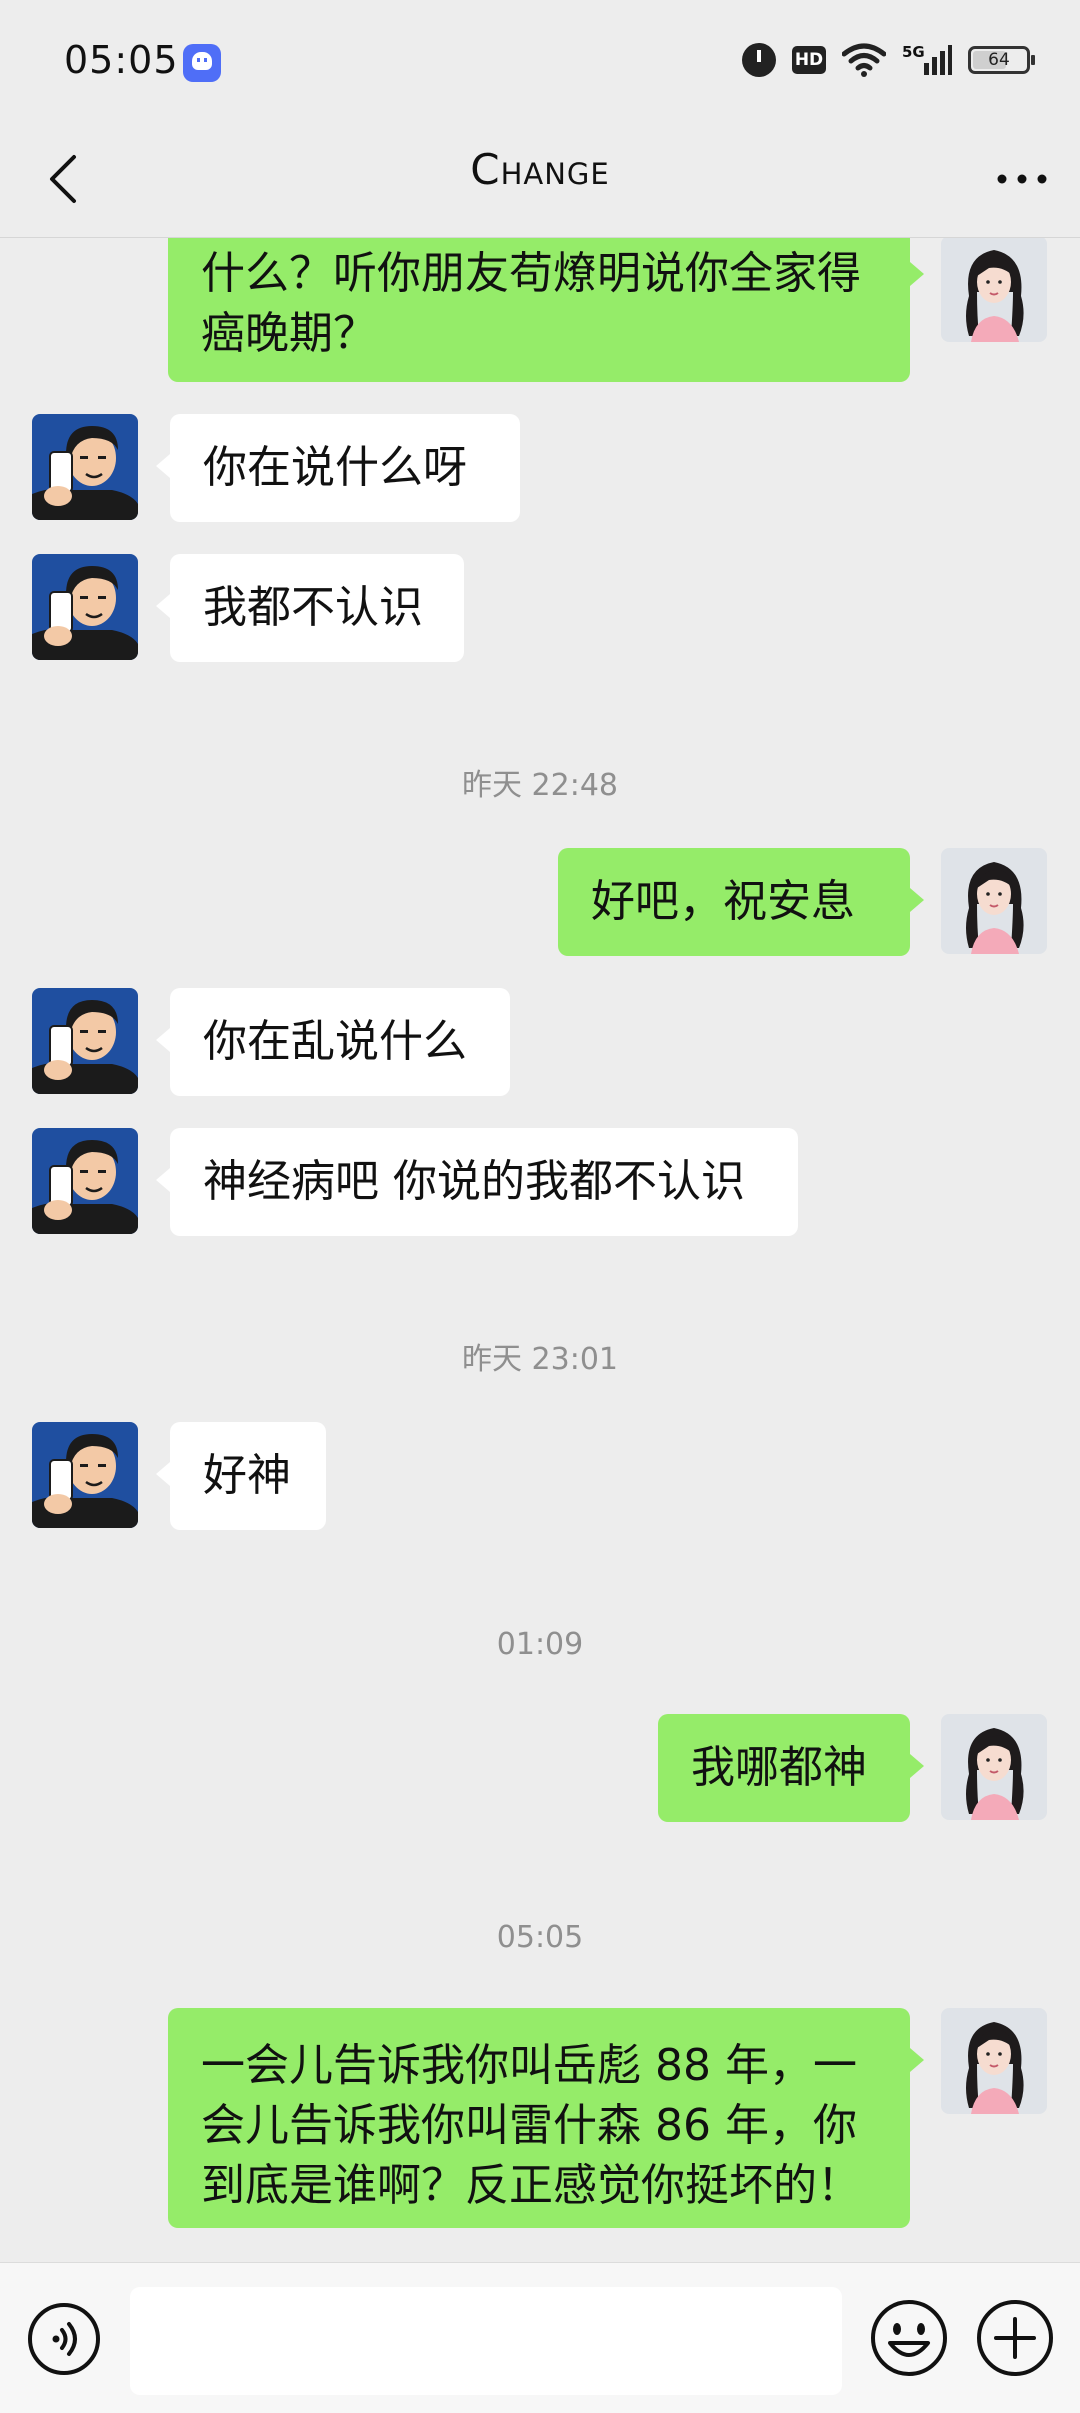 Image resolution: width=1080 pixels, height=2413 pixels. Describe the element at coordinates (335, 1041) in the screenshot. I see `message-text: 你在乱说什么` at that location.